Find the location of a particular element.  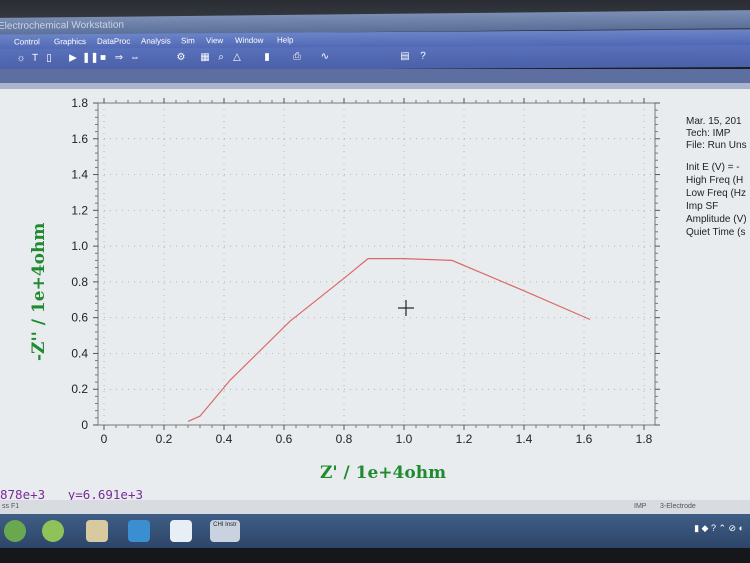

menu-analysis: Analysis is located at coordinates (156, 40).